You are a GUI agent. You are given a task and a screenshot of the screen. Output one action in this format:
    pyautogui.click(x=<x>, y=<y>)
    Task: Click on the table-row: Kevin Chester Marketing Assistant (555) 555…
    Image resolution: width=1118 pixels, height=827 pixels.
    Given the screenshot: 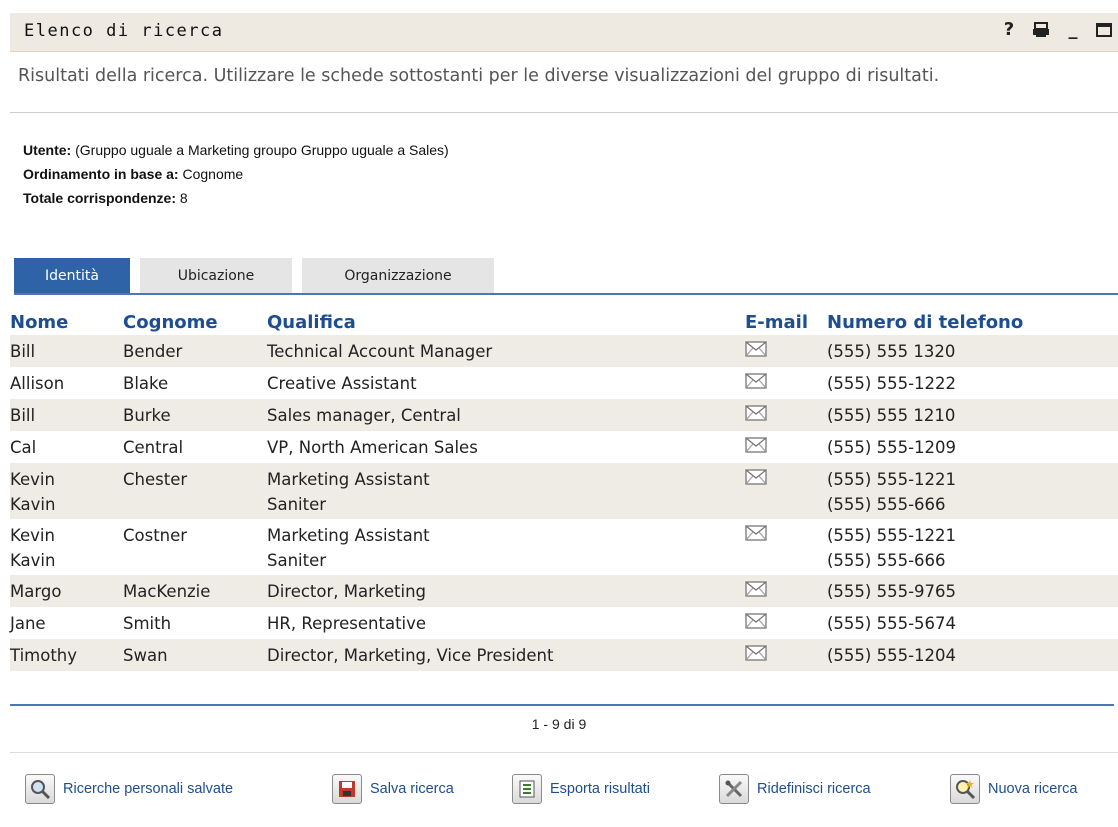 What is the action you would take?
    pyautogui.click(x=564, y=479)
    